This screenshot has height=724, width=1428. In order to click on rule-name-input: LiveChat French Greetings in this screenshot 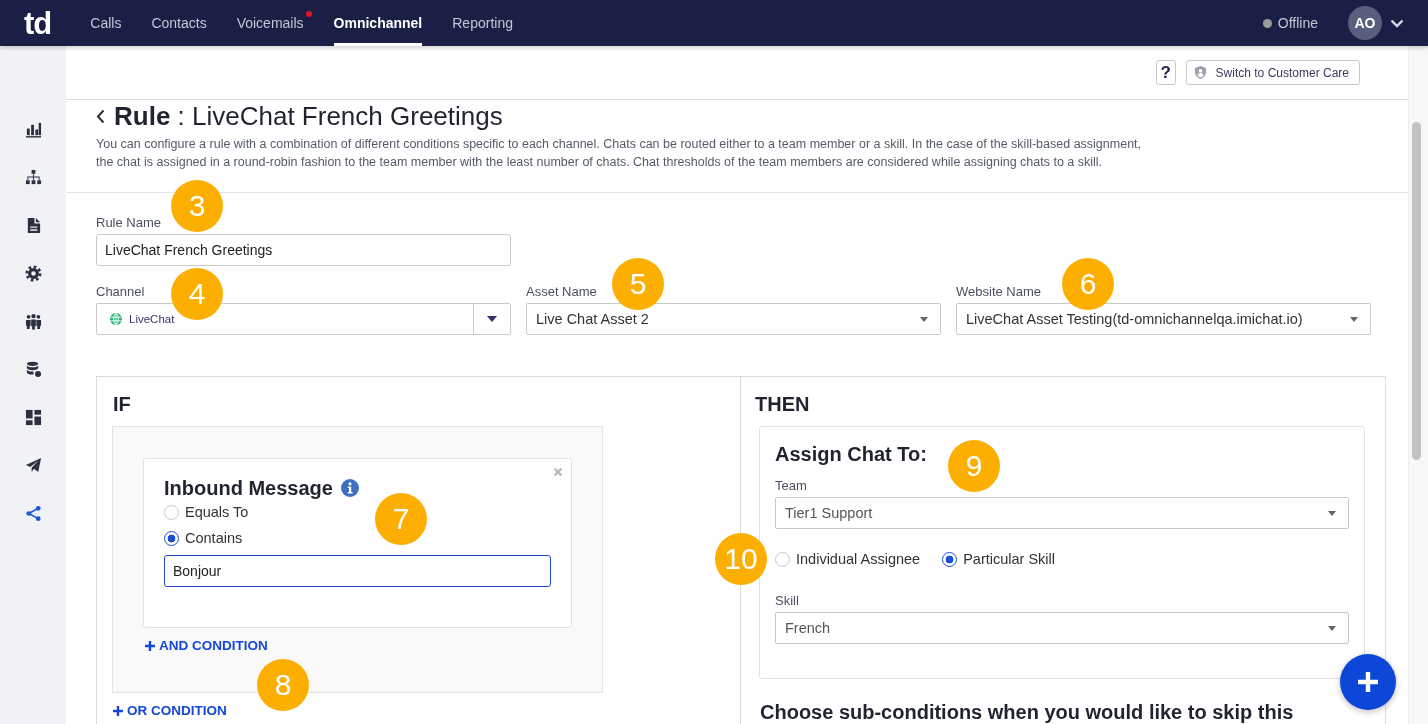, I will do `click(303, 250)`.